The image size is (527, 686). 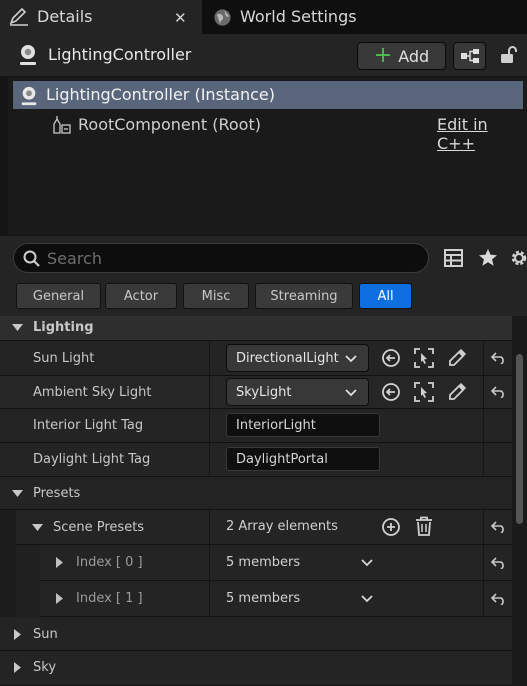 I want to click on prop-index-0: Index [ 0 ] 5 members, so click(x=256, y=563).